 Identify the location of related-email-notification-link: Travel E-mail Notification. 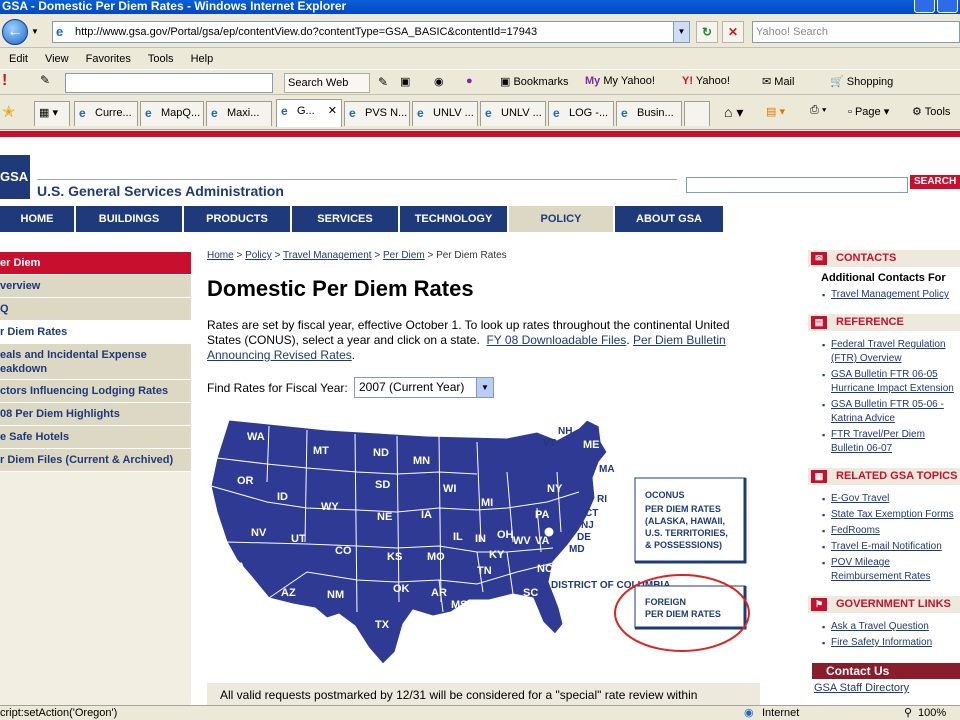
(891, 547).